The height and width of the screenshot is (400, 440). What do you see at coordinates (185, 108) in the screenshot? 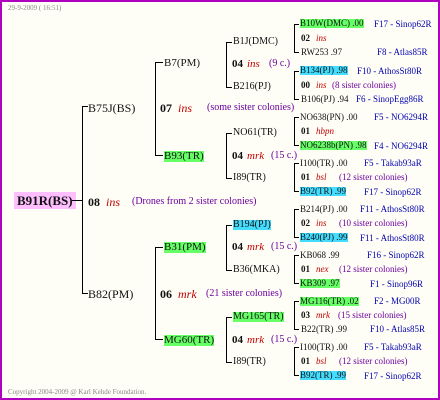
I see `gen1-ins-1: ins` at bounding box center [185, 108].